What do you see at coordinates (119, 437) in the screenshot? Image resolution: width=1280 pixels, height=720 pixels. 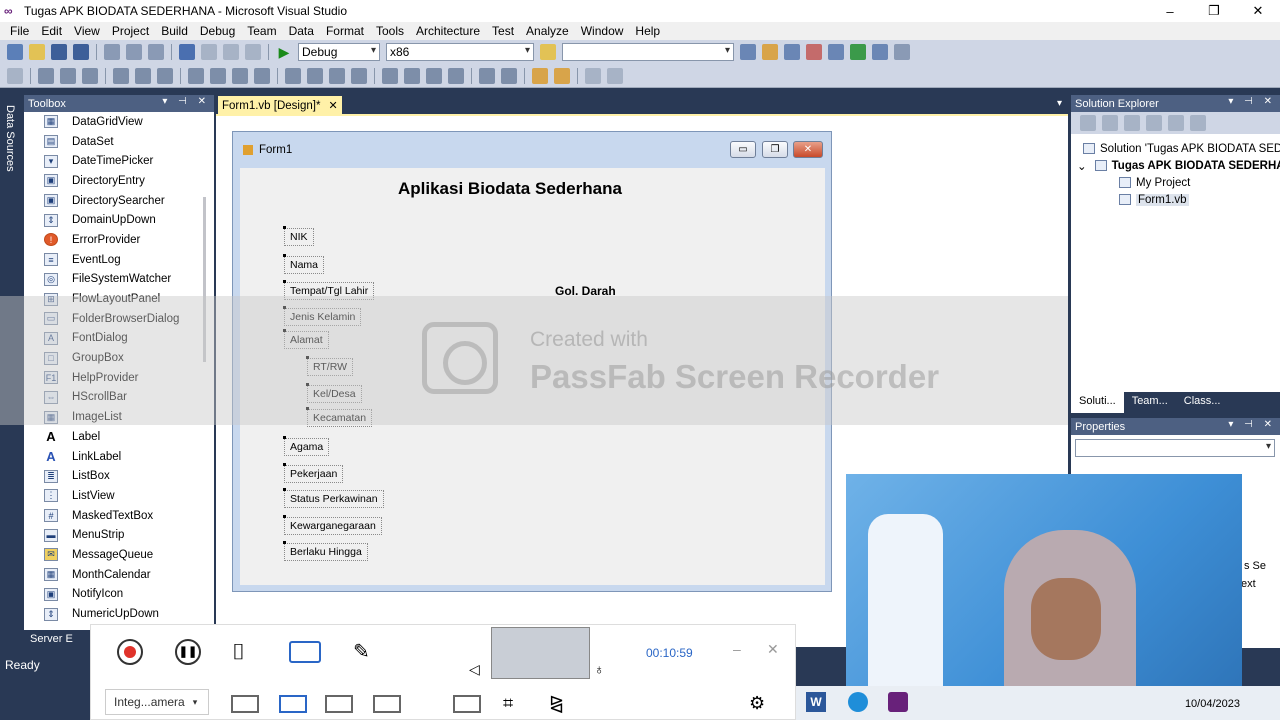 I see `toolbox-item: A Label` at bounding box center [119, 437].